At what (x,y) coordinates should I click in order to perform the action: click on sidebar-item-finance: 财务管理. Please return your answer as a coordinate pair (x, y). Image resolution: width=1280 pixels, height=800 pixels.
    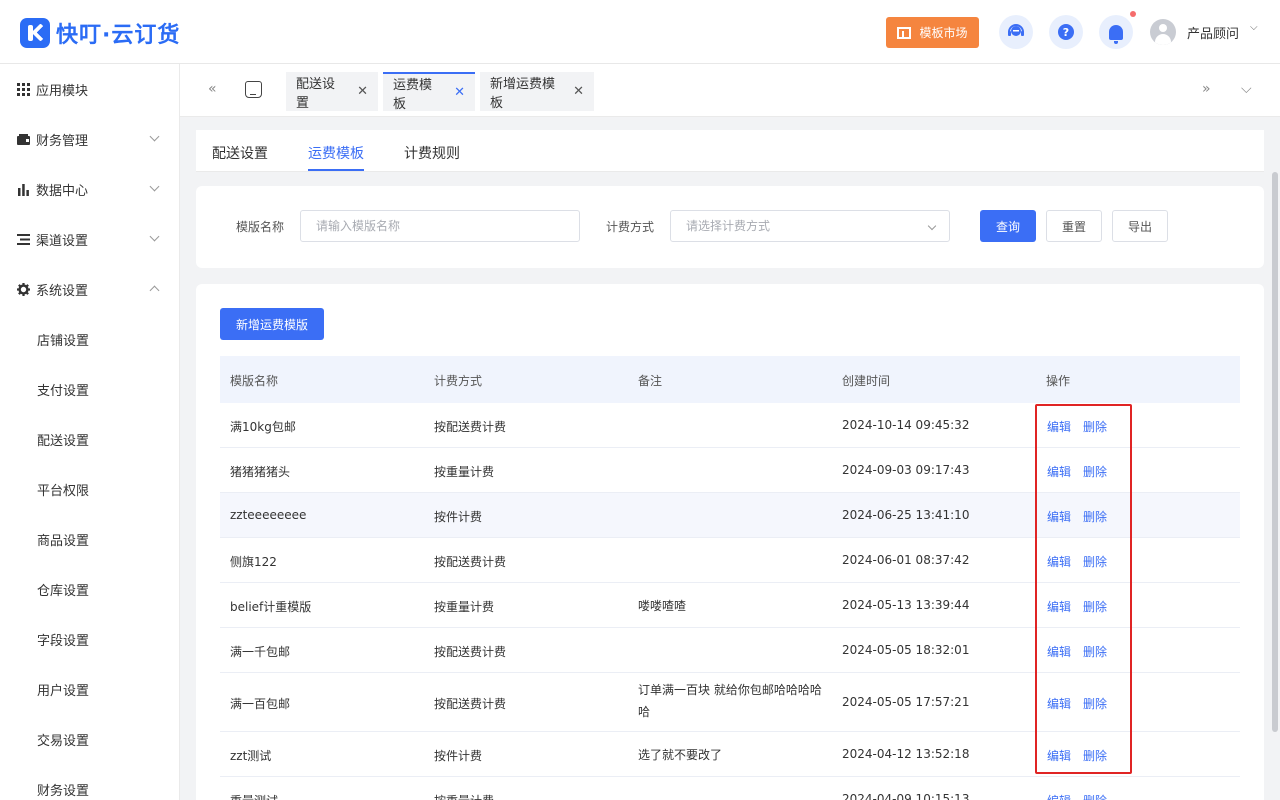
    Looking at the image, I should click on (90, 139).